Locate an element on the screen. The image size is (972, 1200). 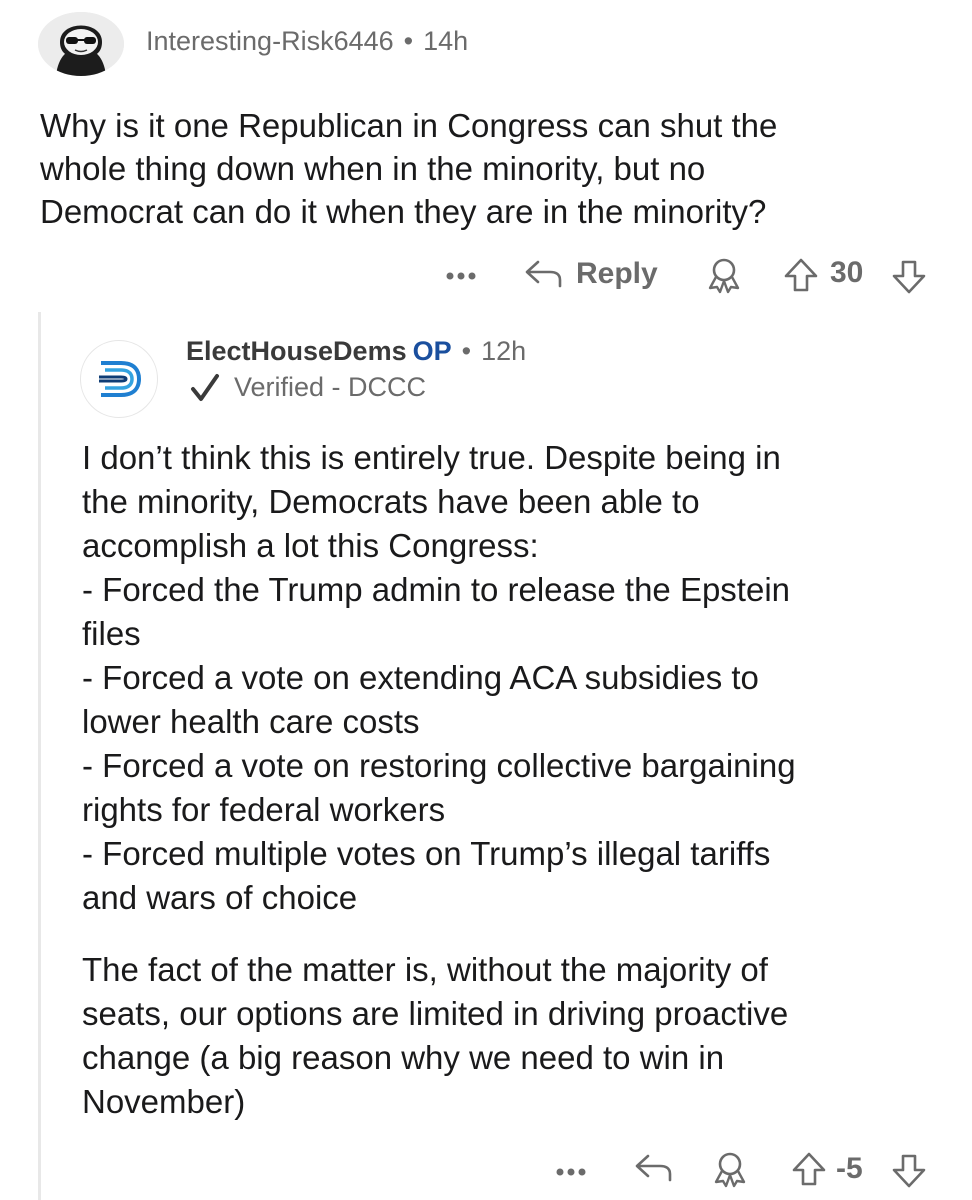
reply-avatar is located at coordinates (119, 379).